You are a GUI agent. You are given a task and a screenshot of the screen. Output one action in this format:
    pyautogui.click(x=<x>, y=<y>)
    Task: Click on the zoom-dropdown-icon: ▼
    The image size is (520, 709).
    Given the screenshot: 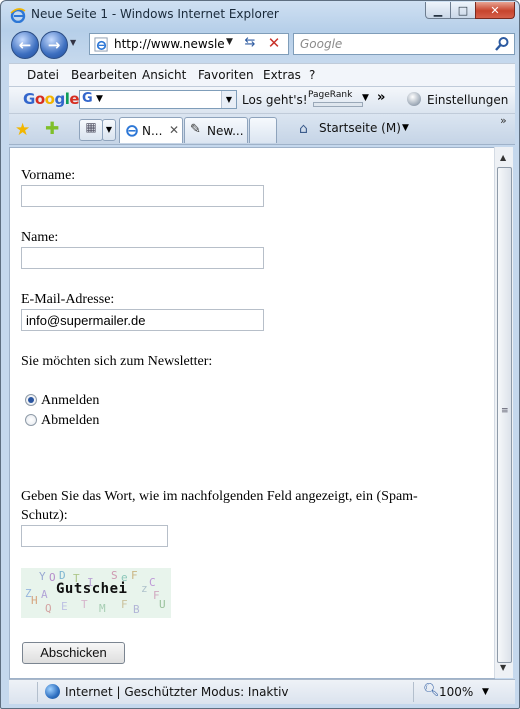 What is the action you would take?
    pyautogui.click(x=485, y=692)
    